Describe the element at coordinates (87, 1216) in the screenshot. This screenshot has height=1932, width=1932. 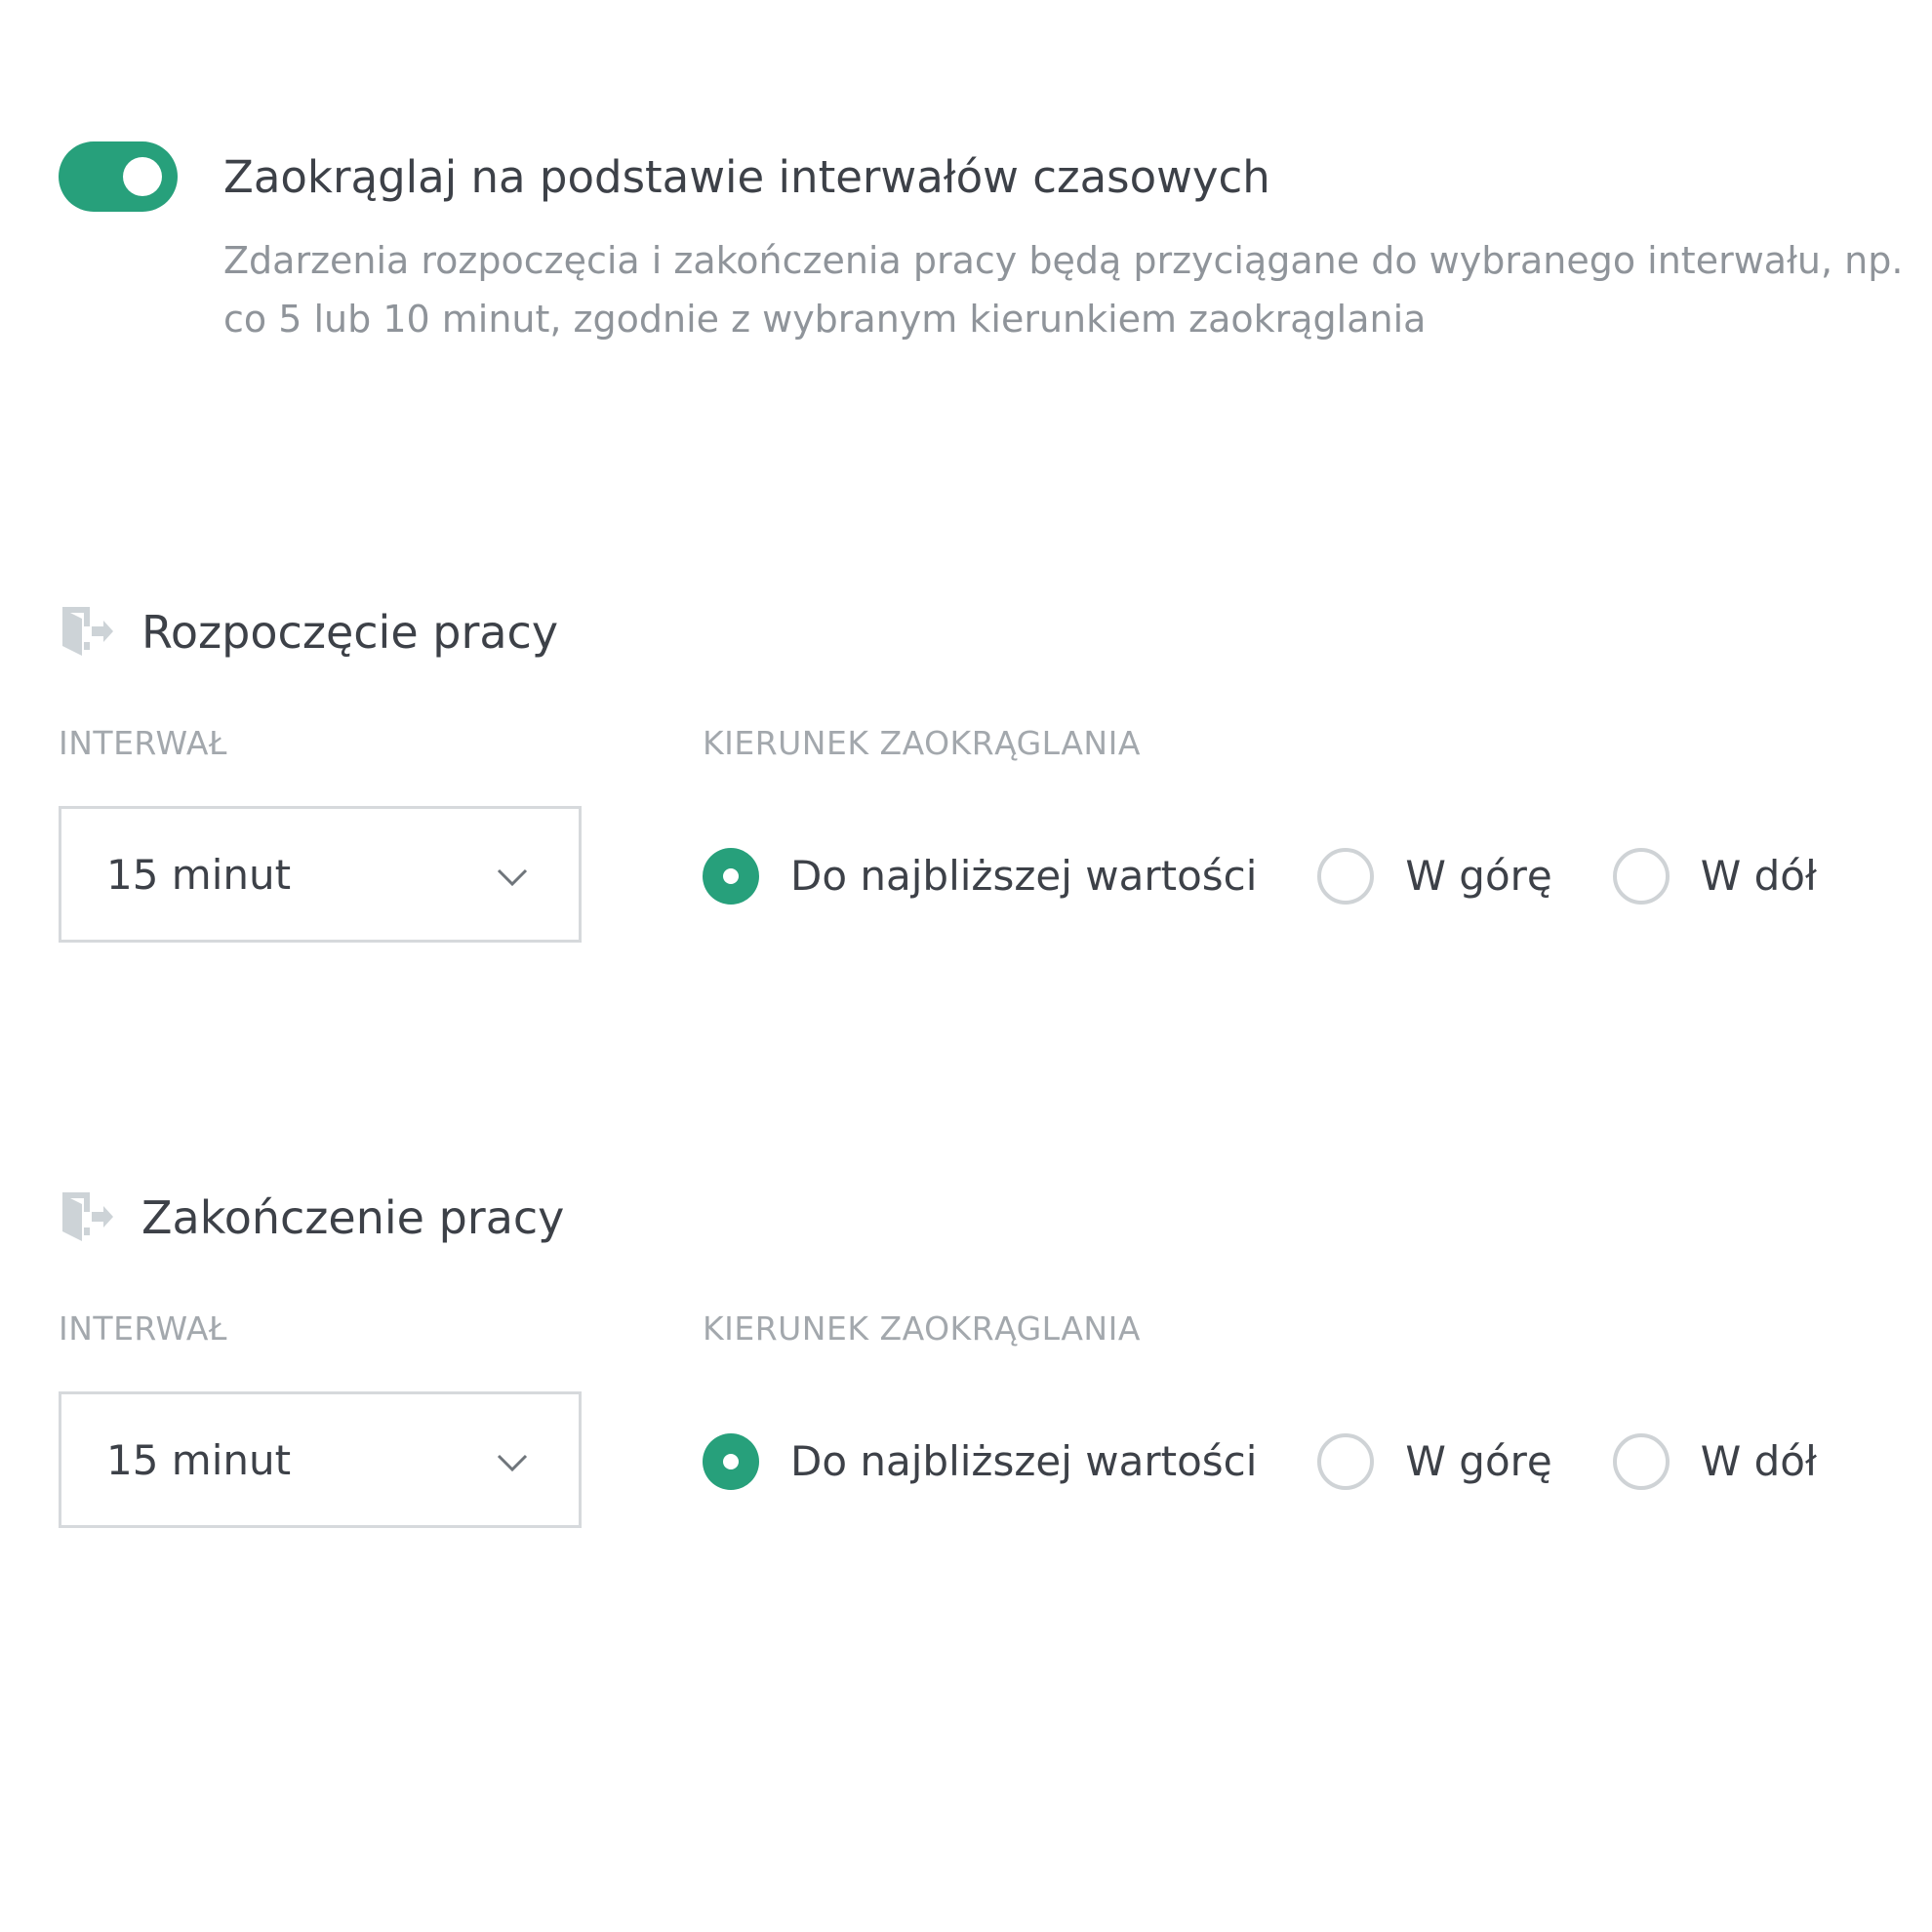
I see `door-exit-icon` at that location.